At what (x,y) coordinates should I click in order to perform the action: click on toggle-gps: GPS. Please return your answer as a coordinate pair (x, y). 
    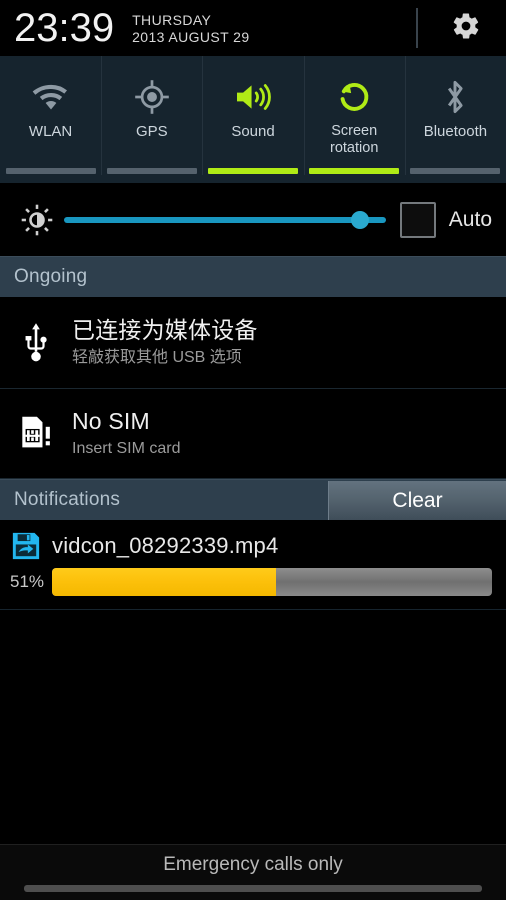
    Looking at the image, I should click on (151, 119).